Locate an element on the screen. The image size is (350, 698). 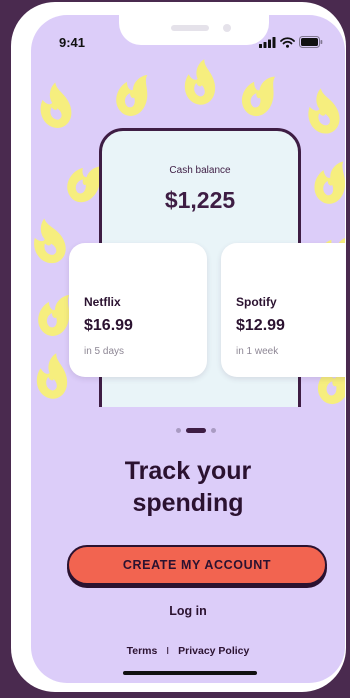
signal-icon is located at coordinates (267, 42).